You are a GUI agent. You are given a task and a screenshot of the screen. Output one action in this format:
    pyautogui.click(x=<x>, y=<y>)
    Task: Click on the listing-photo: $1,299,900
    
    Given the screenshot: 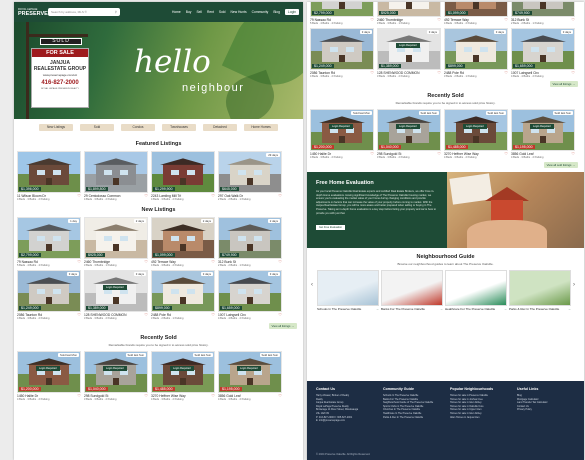 What is the action you would take?
    pyautogui.click(x=183, y=172)
    